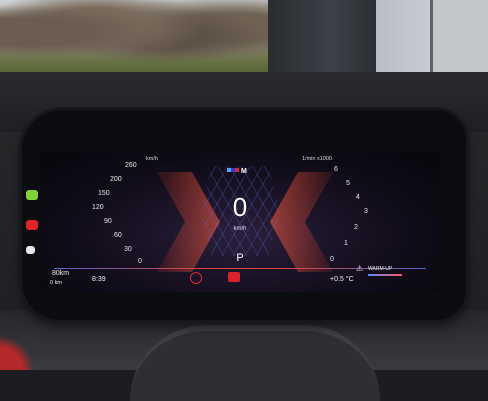  What do you see at coordinates (346, 243) in the screenshot?
I see `rpm-tick-1: 1` at bounding box center [346, 243].